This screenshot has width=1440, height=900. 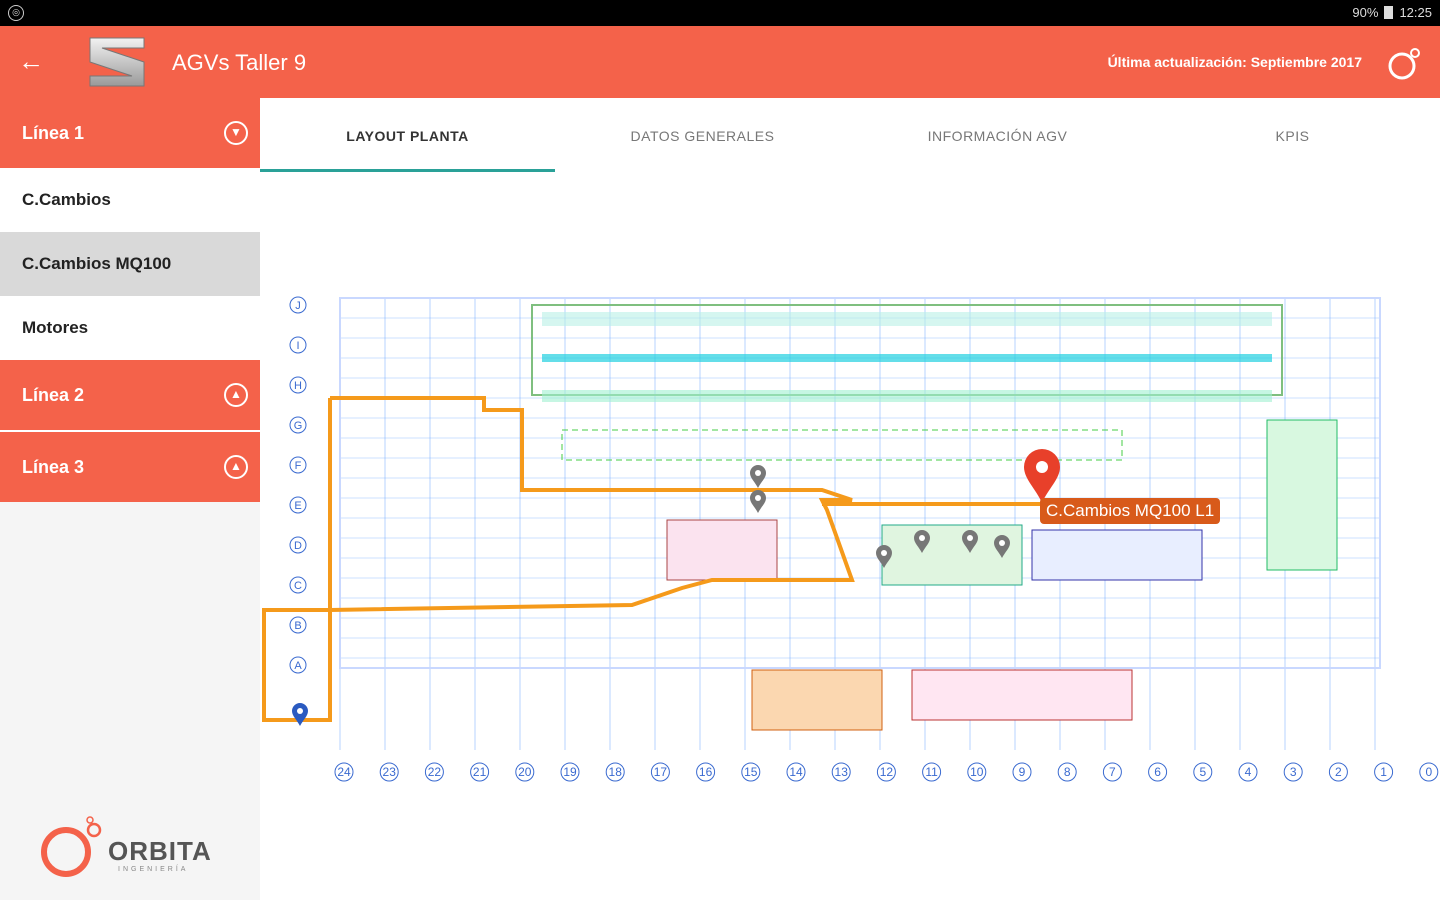 What do you see at coordinates (706, 772) in the screenshot?
I see `column-number: 16` at bounding box center [706, 772].